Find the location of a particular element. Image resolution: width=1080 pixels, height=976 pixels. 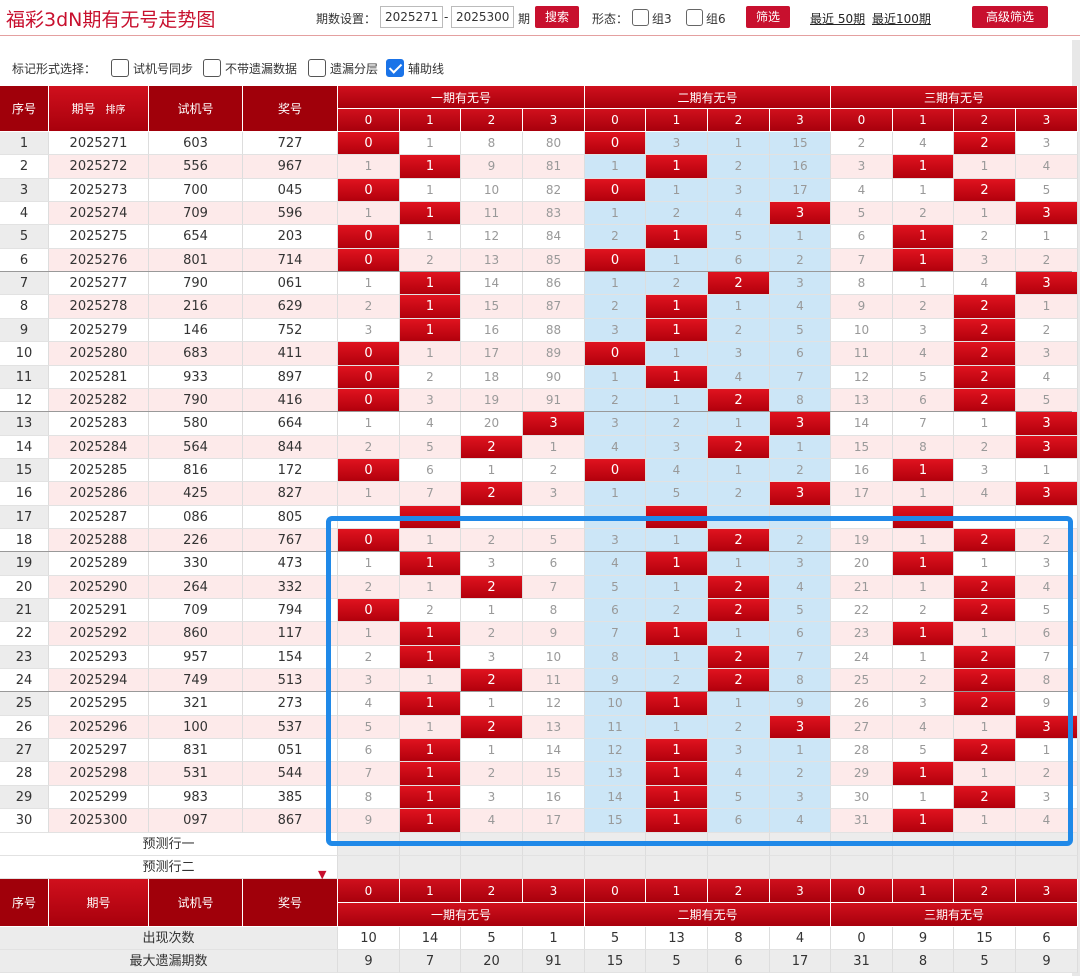

omission-cell: 14 is located at coordinates (554, 750).